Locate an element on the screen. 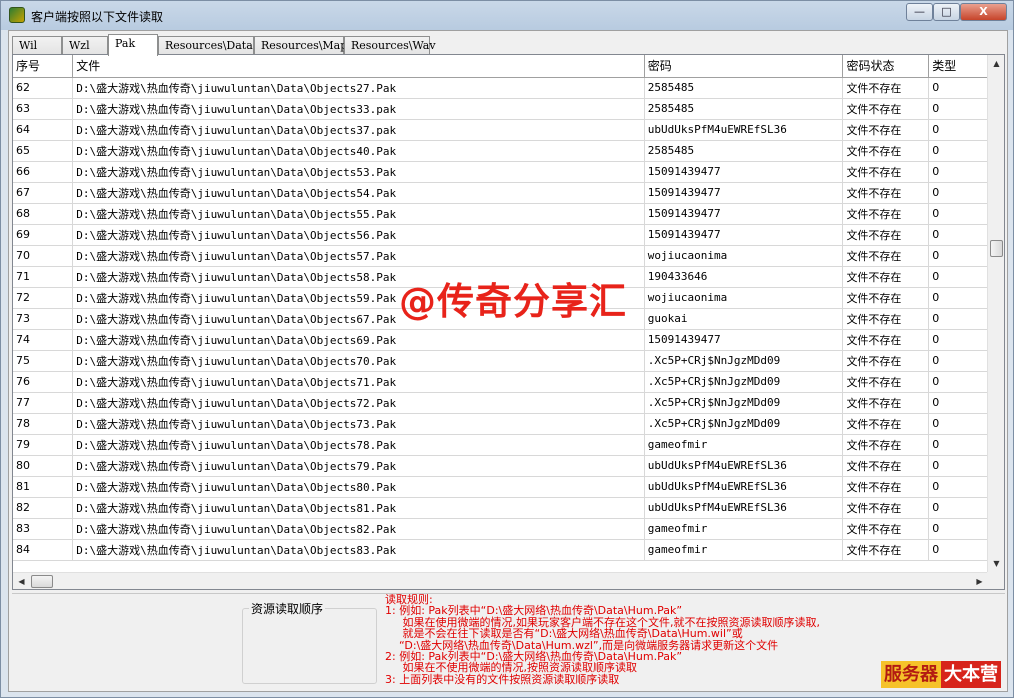 The width and height of the screenshot is (1014, 698). cell-index: 68 is located at coordinates (43, 214).